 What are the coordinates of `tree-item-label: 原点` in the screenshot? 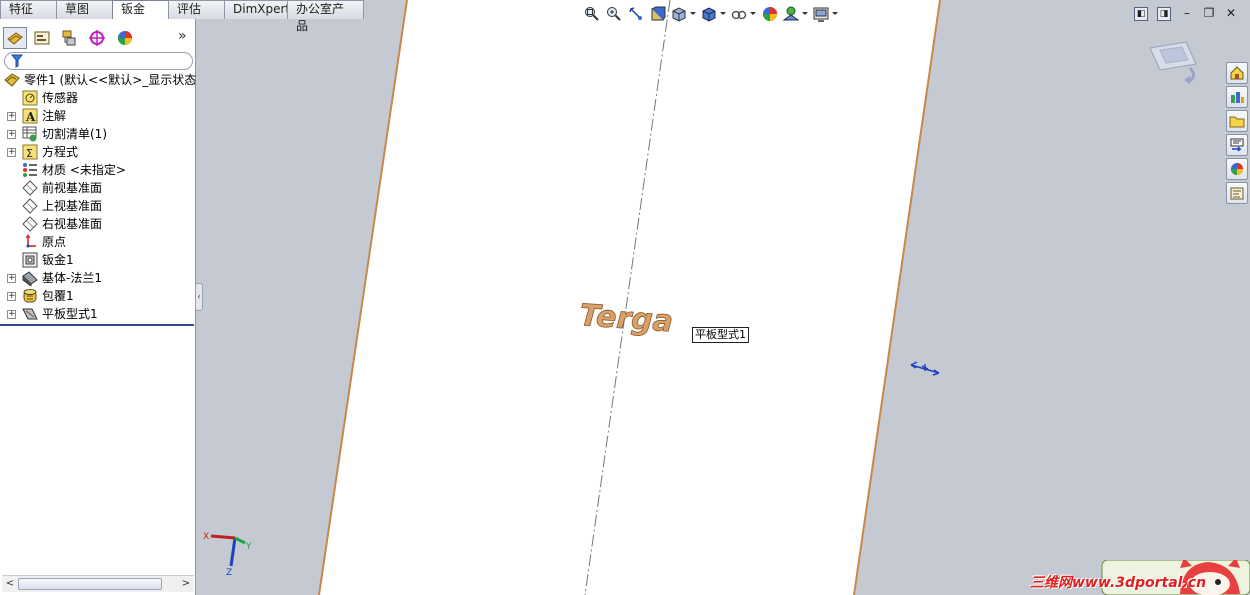 It's located at (54, 242).